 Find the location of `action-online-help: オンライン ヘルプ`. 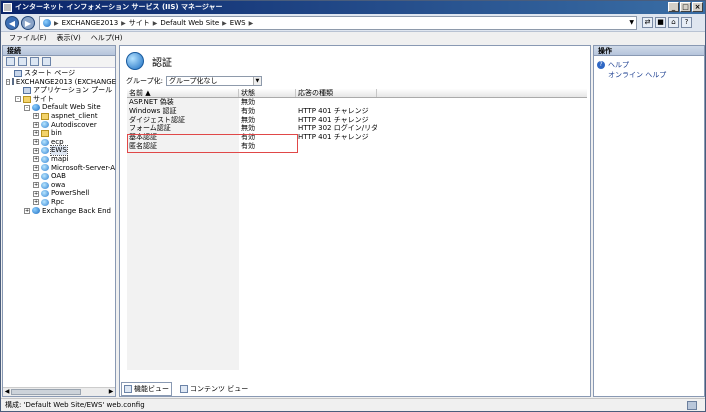

action-online-help: オンライン ヘルプ is located at coordinates (649, 75).